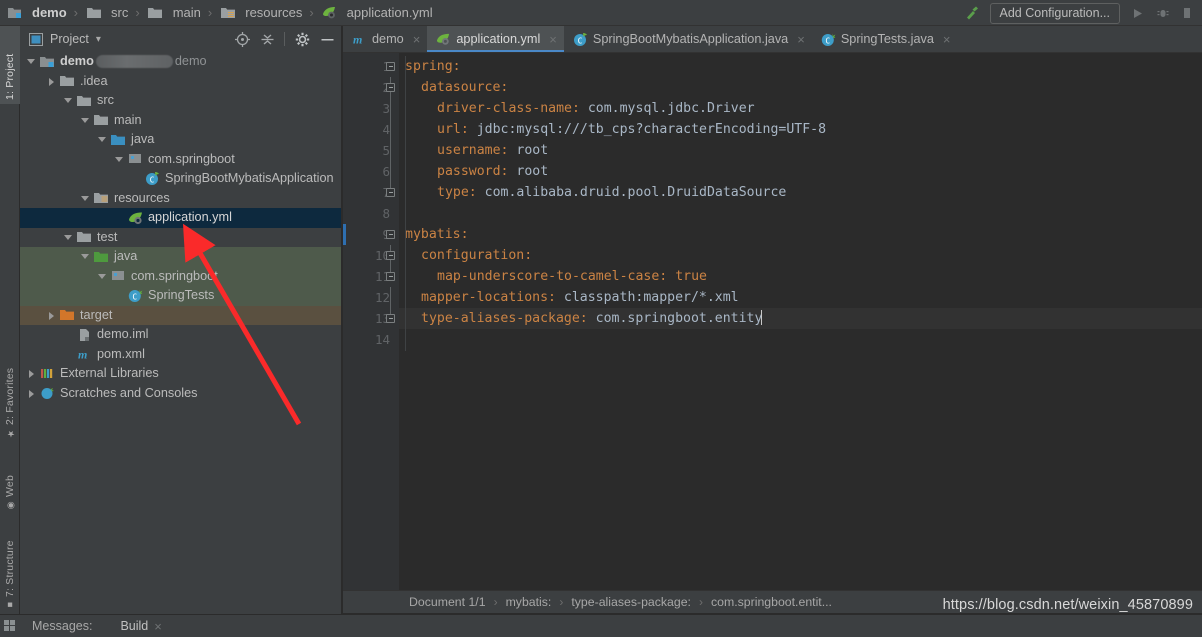 Image resolution: width=1202 pixels, height=637 pixels. I want to click on tree-node-external-libraries: External Libraries, so click(180, 374).